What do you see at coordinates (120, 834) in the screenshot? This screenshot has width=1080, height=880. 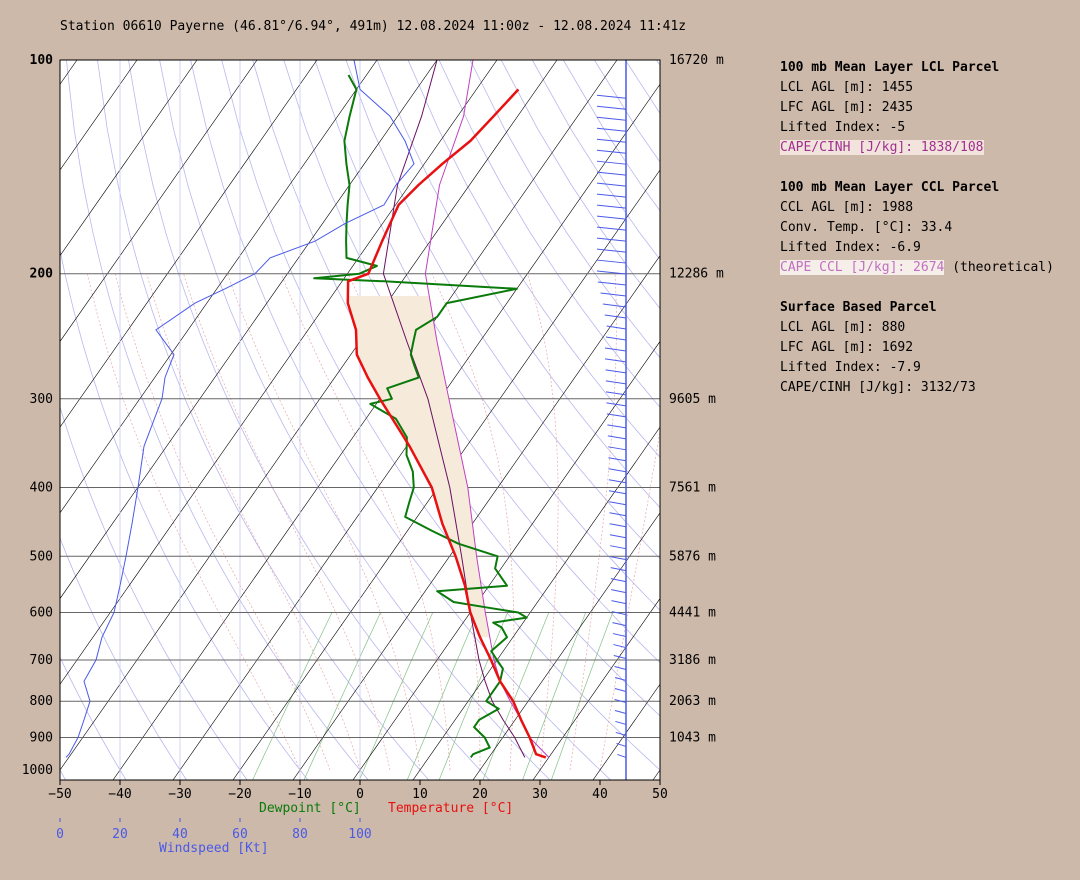 I see `wind-tick-label: 20` at bounding box center [120, 834].